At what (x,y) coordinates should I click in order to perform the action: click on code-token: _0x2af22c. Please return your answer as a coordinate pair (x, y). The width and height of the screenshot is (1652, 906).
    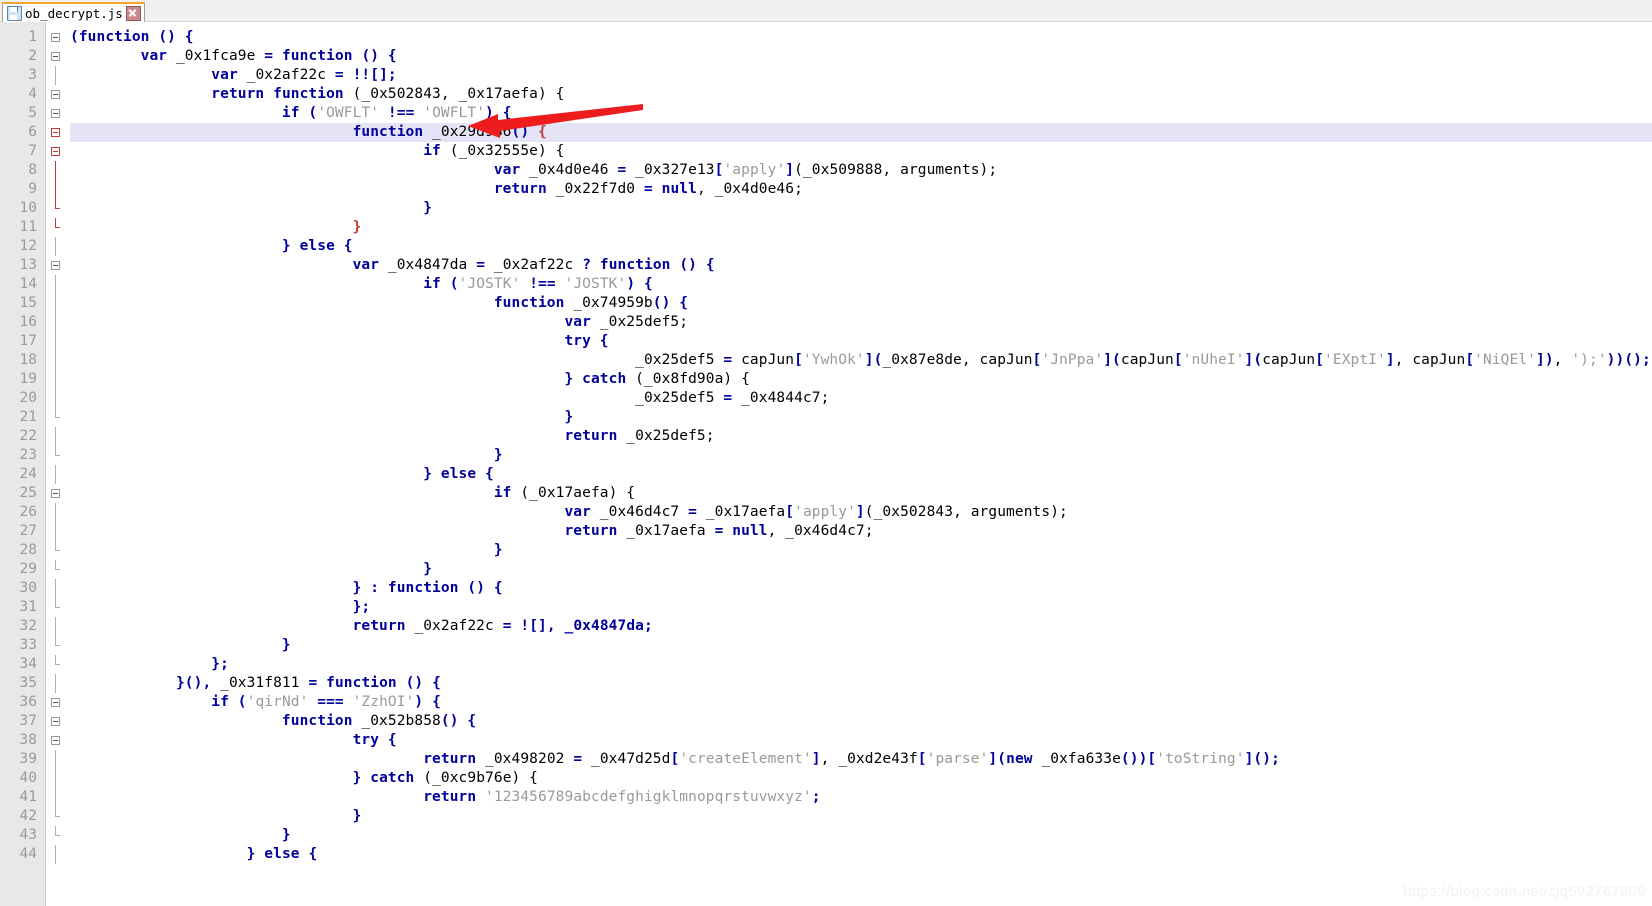
    Looking at the image, I should click on (534, 265).